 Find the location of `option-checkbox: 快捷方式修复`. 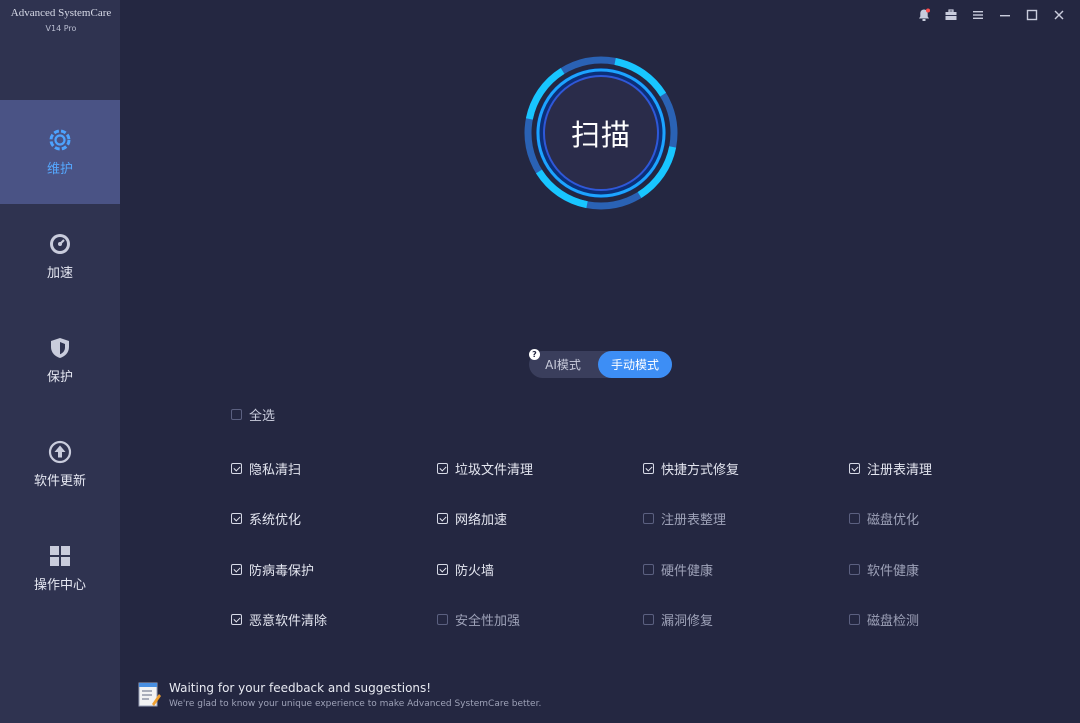

option-checkbox: 快捷方式修复 is located at coordinates (691, 468).